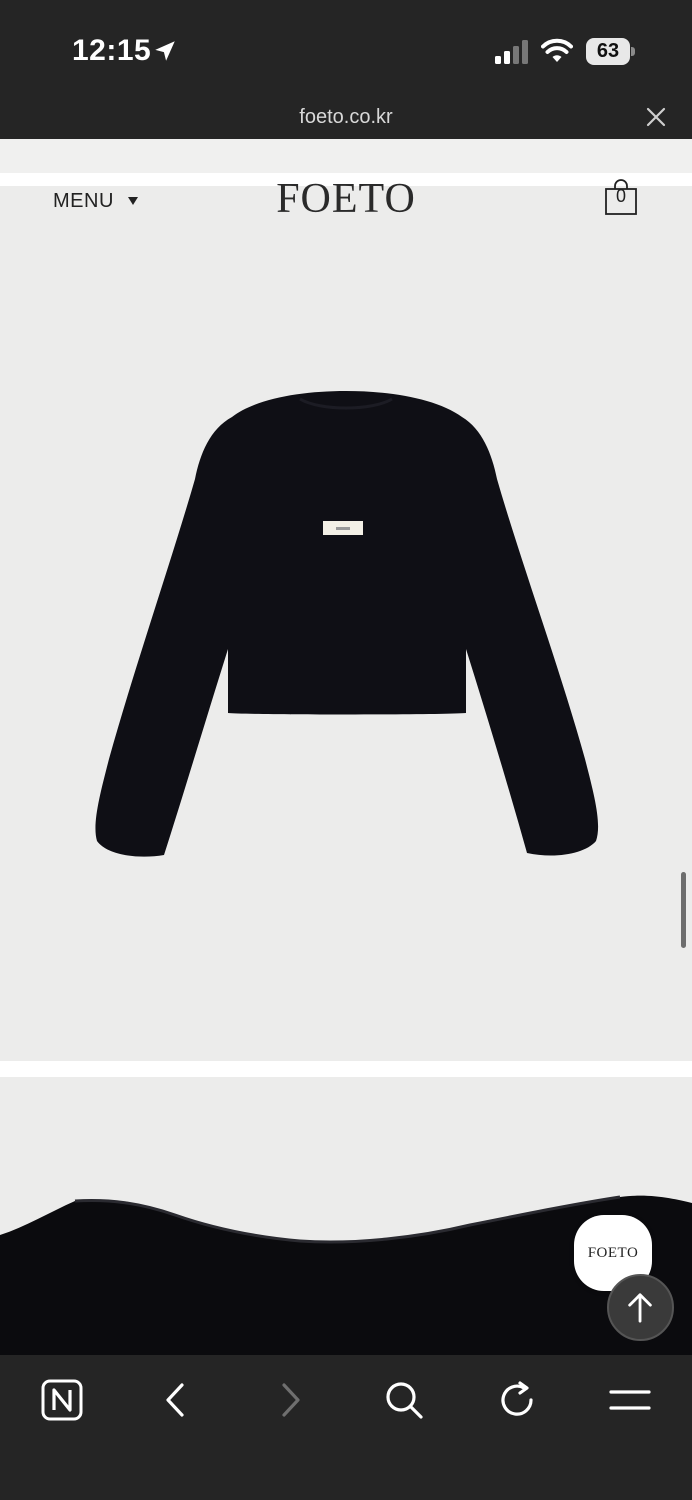 Image resolution: width=692 pixels, height=1500 pixels. I want to click on site-logo: FOETO, so click(346, 199).